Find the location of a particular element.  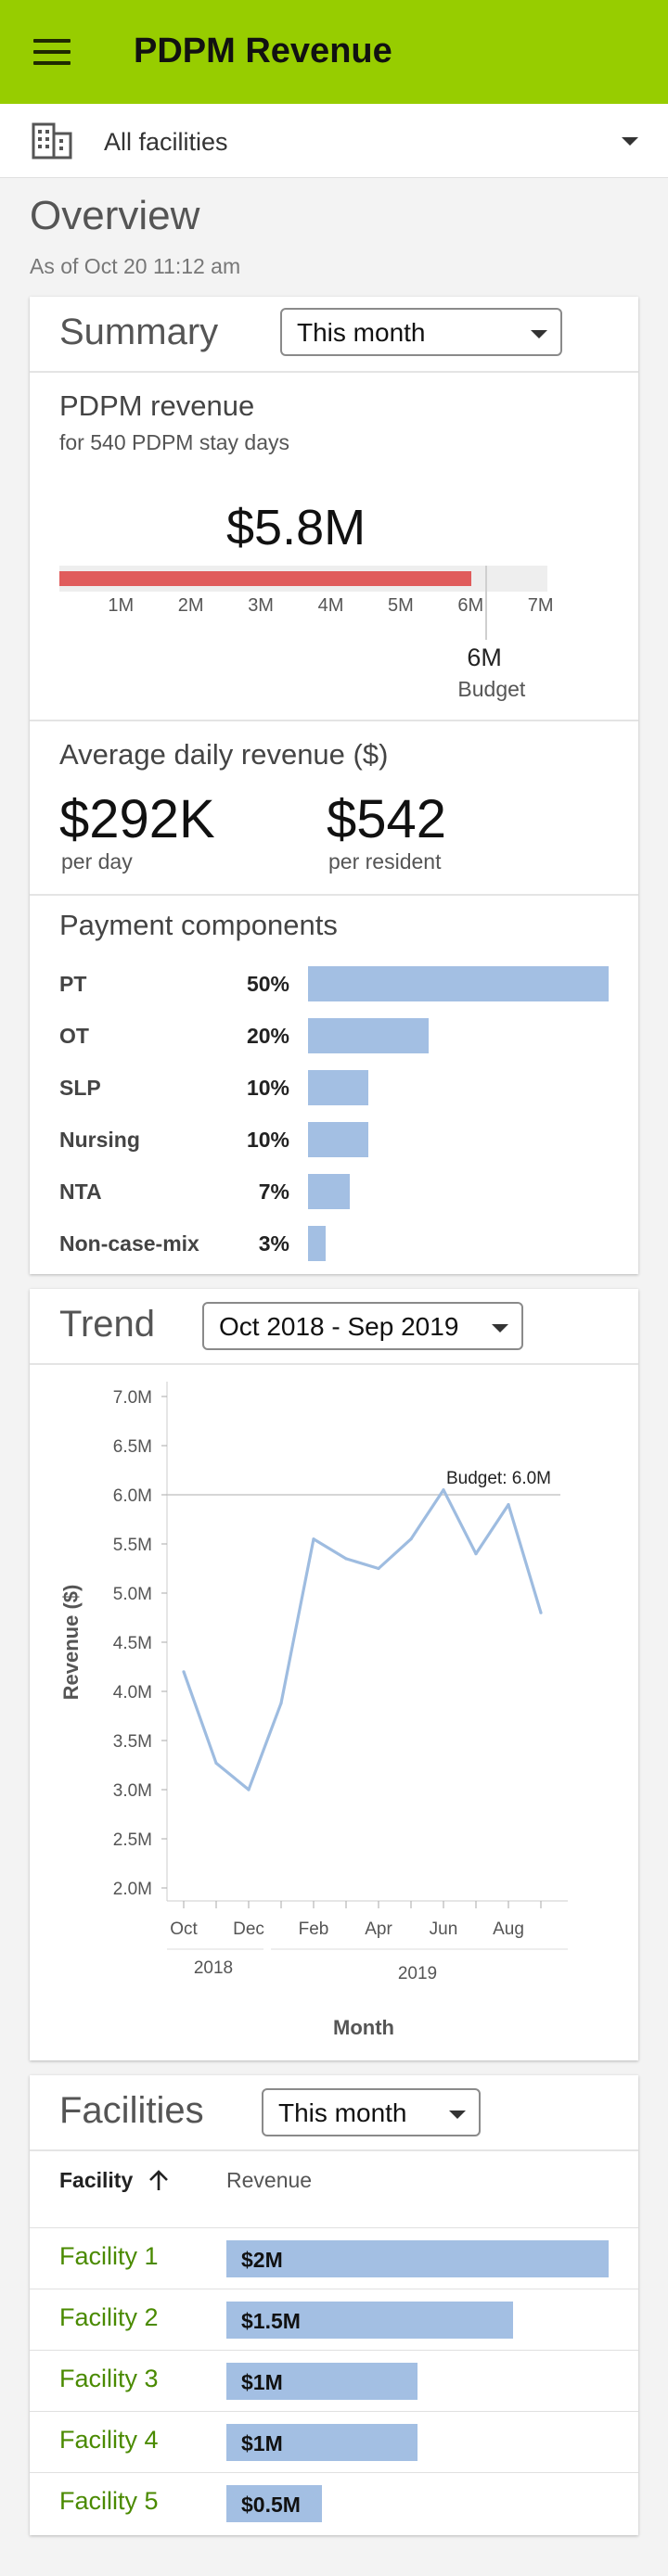

facility-name-link: Facility 4 is located at coordinates (109, 2440).